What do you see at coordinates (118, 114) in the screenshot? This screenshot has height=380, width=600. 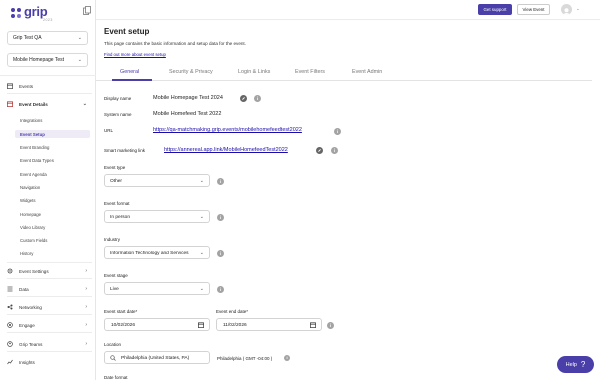 I see `system-name-label: System name` at bounding box center [118, 114].